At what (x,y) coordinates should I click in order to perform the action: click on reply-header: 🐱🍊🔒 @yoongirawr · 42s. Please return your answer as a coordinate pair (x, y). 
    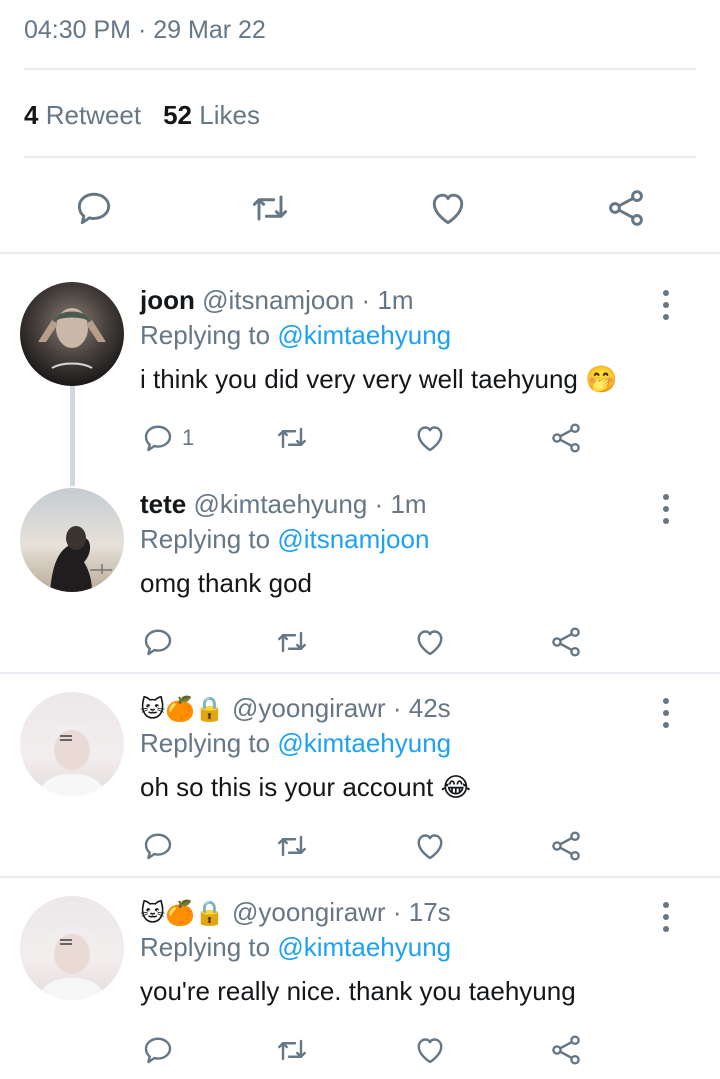
    Looking at the image, I should click on (295, 708).